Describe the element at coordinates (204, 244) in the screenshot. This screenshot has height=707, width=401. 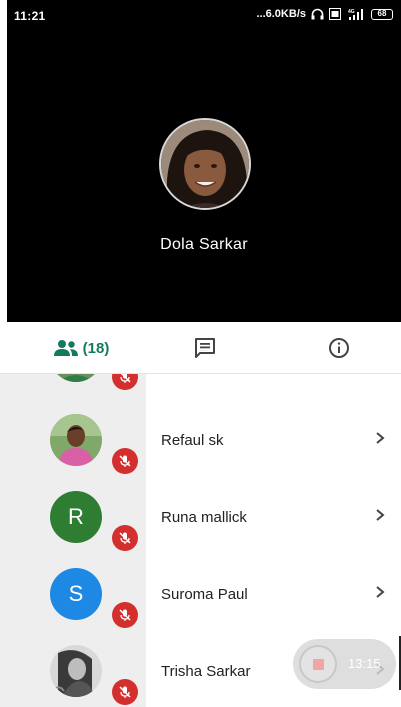
I see `speaker-name: Dola Sarkar` at that location.